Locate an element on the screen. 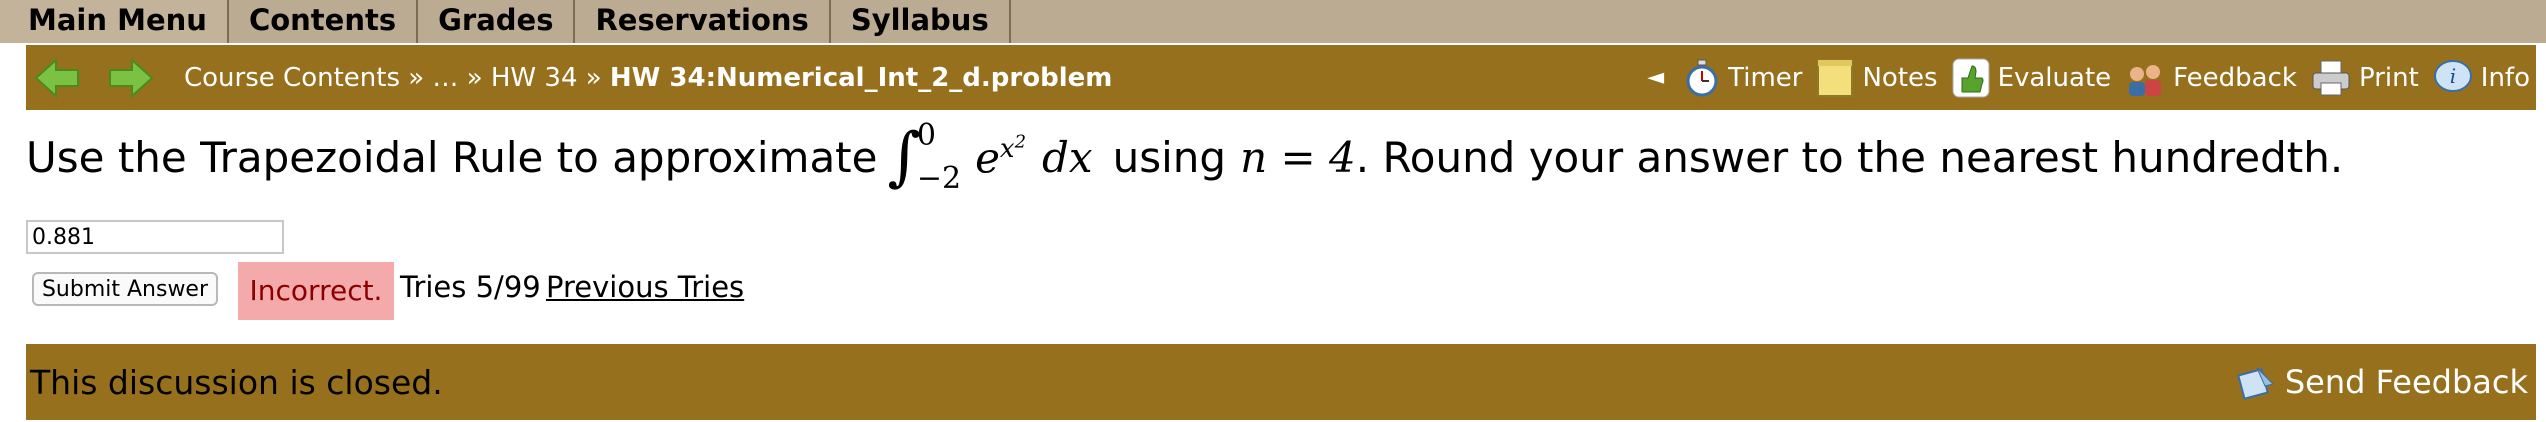 The width and height of the screenshot is (2546, 422). menu-reservations: Reservations is located at coordinates (703, 21).